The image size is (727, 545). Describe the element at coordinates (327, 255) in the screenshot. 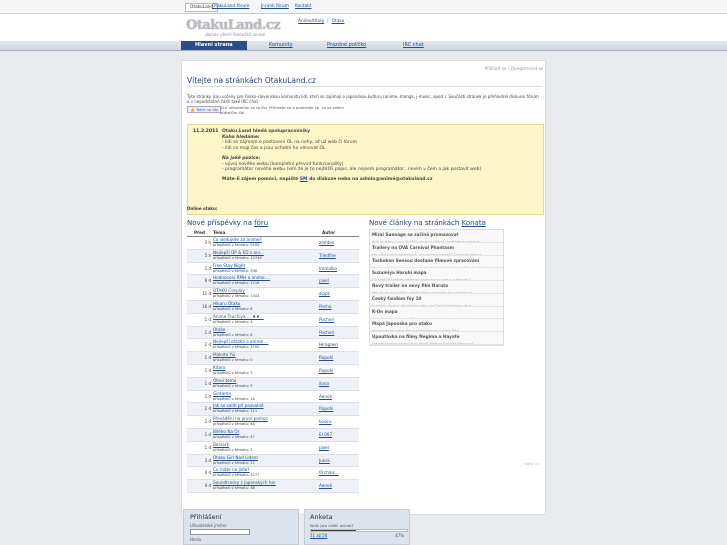

I see `author-link: Tiledfire` at that location.